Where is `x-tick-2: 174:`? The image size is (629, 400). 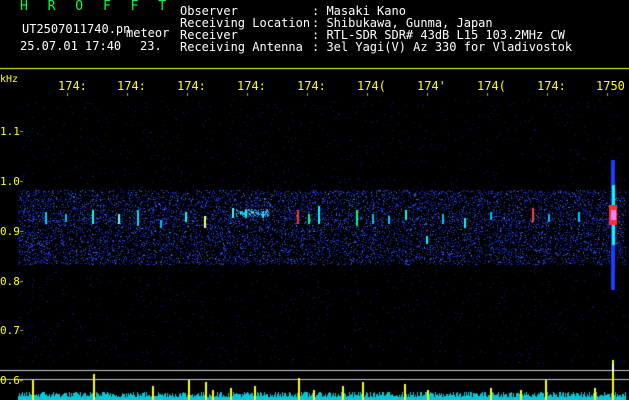 x-tick-2: 174: is located at coordinates (131, 86).